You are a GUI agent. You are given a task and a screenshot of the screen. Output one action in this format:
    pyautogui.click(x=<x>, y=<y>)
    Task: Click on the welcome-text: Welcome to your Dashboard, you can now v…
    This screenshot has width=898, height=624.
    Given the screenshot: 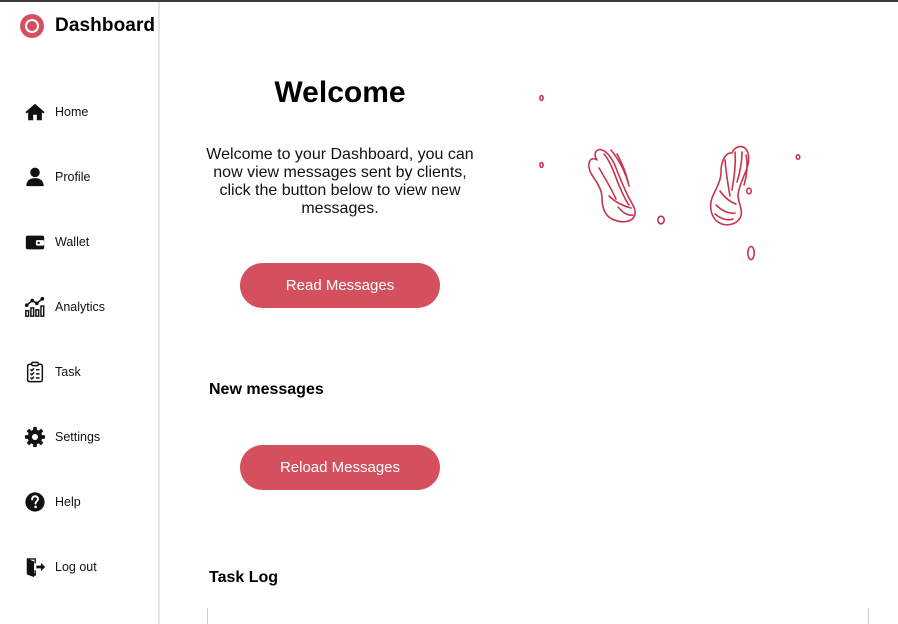 What is the action you would take?
    pyautogui.click(x=340, y=181)
    